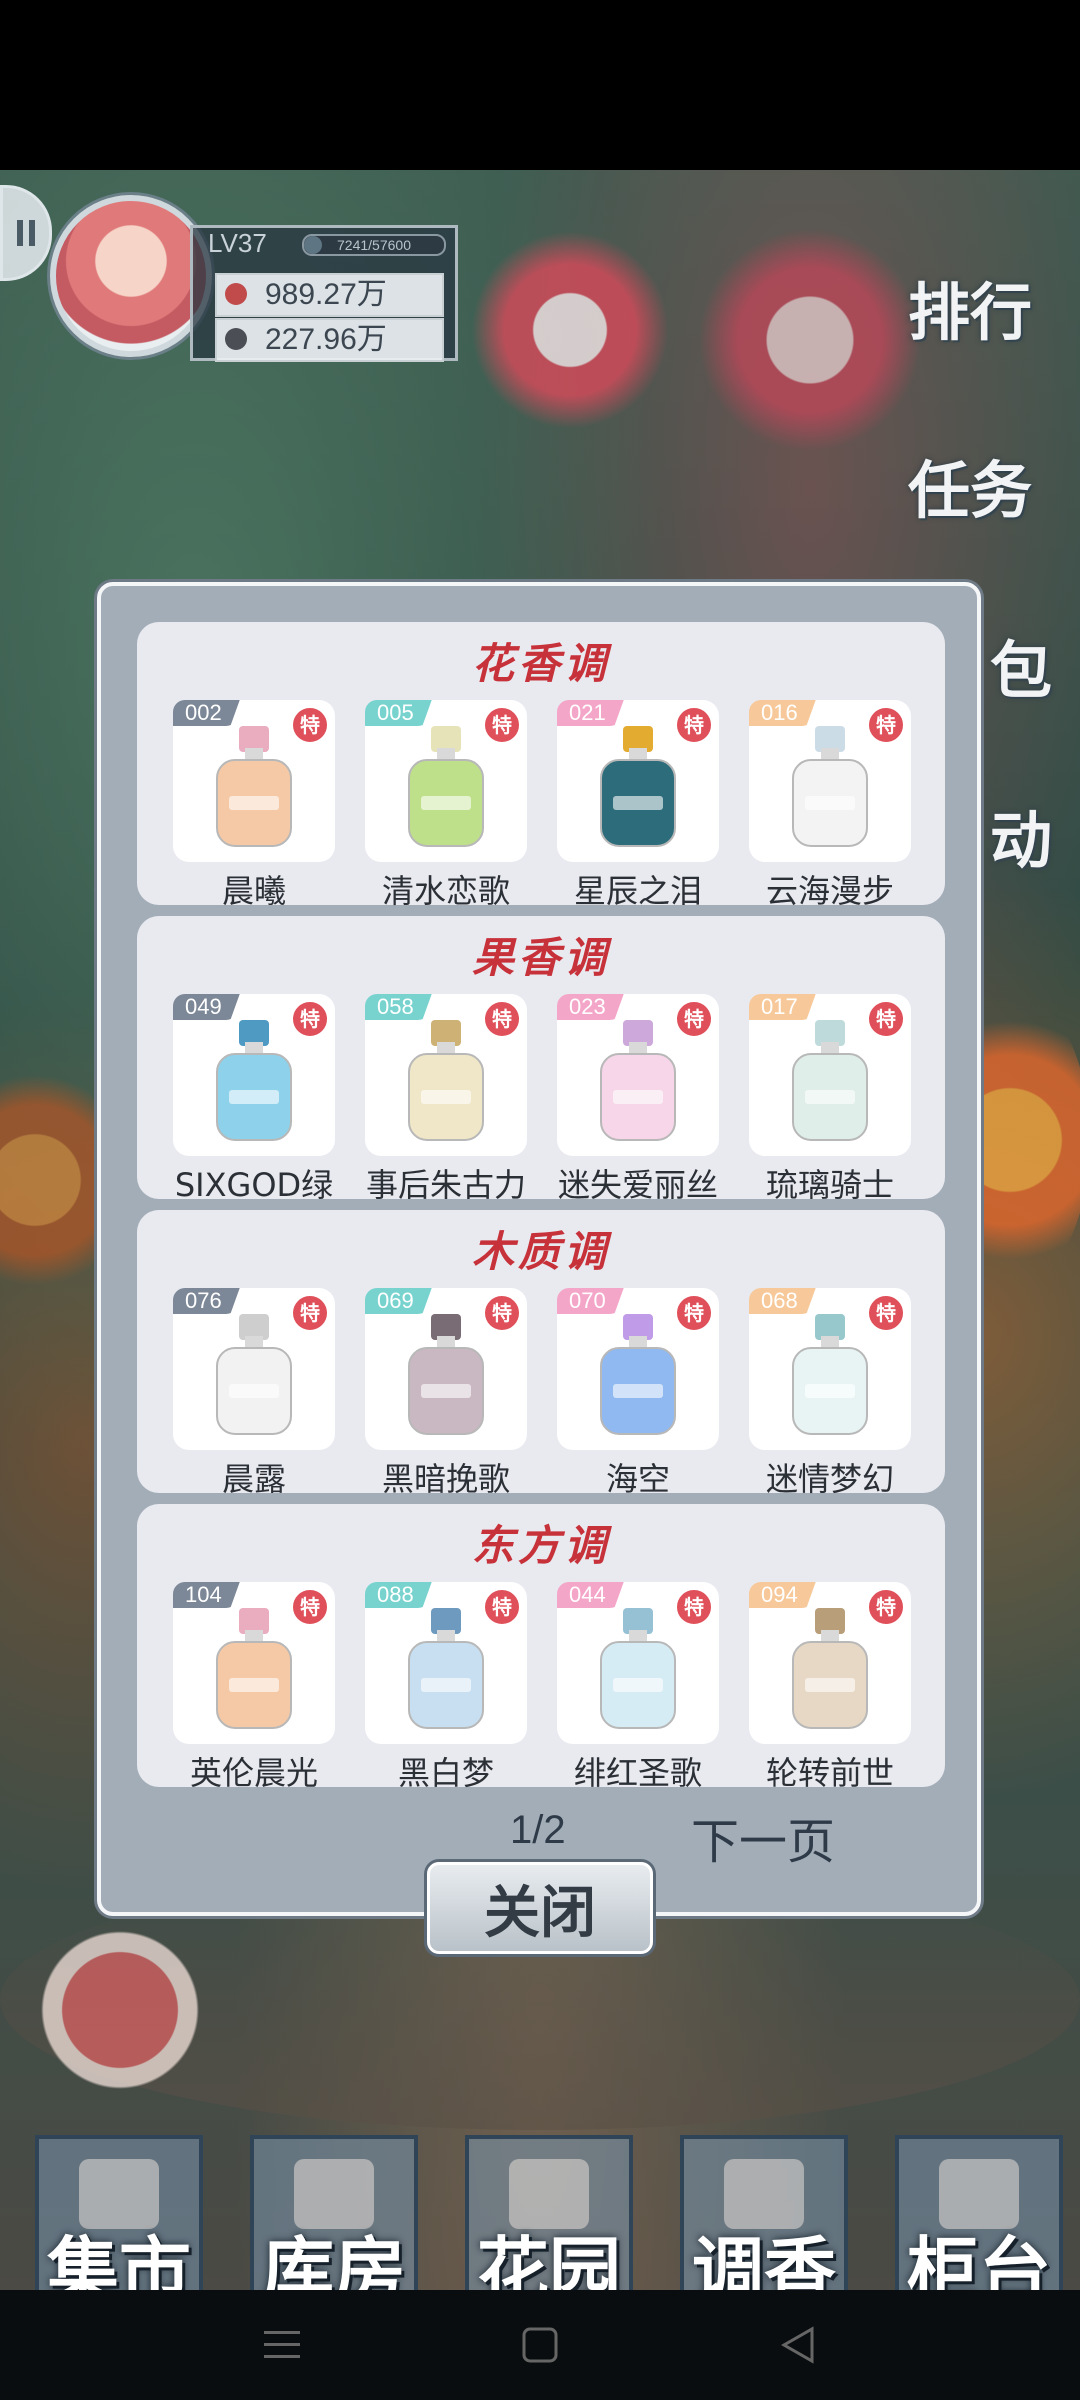 Image resolution: width=1080 pixels, height=2400 pixels. I want to click on perfume-section: 果香调 049 特 SIXGOD绿 058 特事后朱古力 023 特迷失爱丽丝 017 特琉璃骑士, so click(541, 1060).